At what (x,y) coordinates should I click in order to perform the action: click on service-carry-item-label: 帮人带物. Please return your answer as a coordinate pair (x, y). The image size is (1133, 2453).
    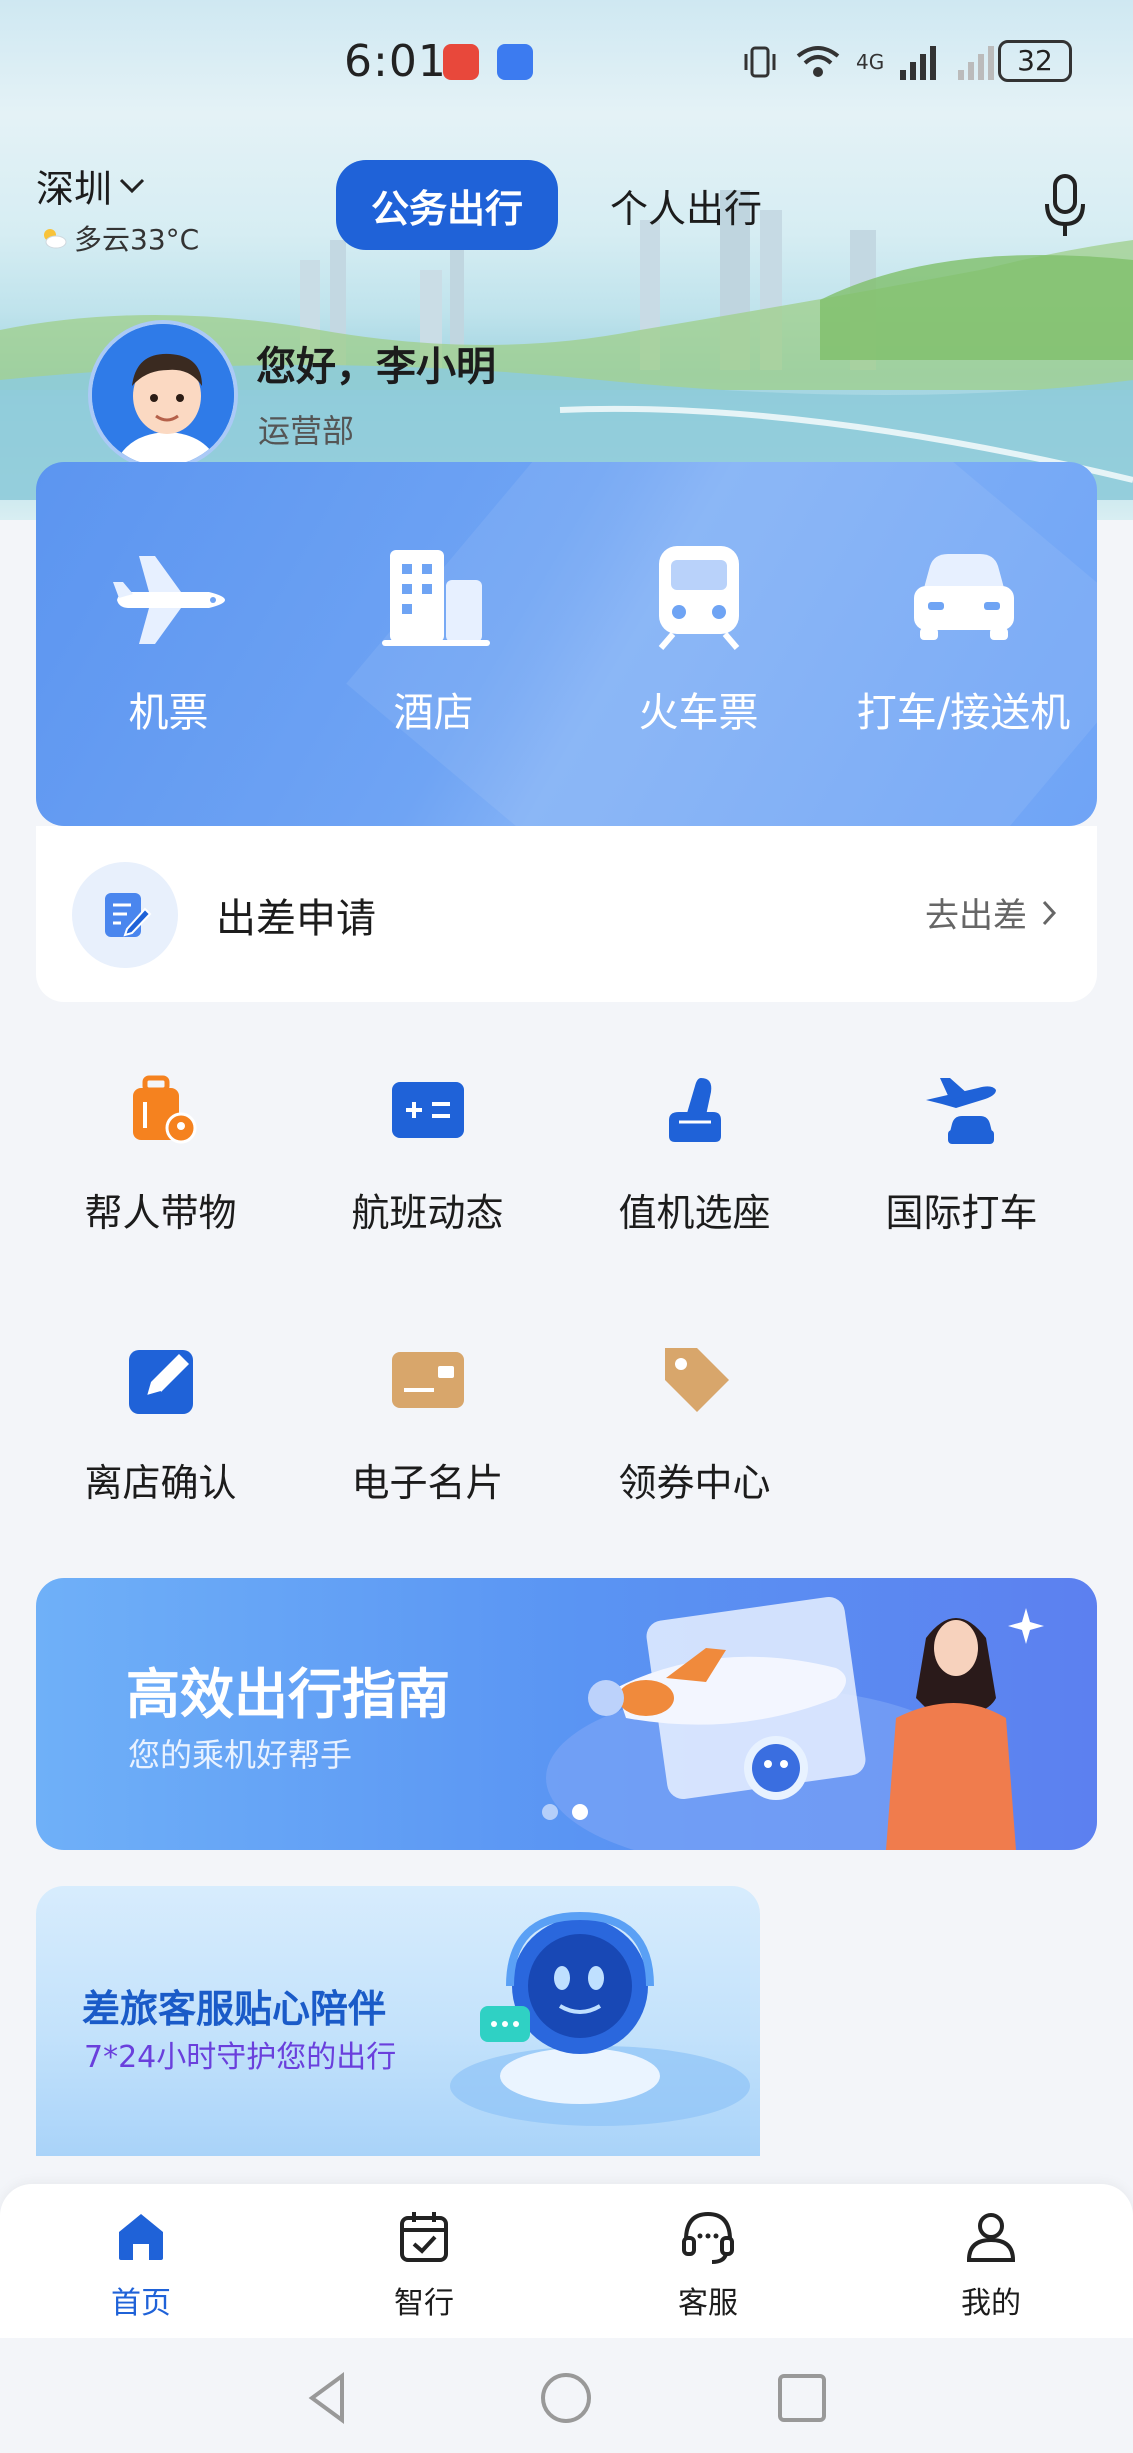
    Looking at the image, I should click on (160, 1213).